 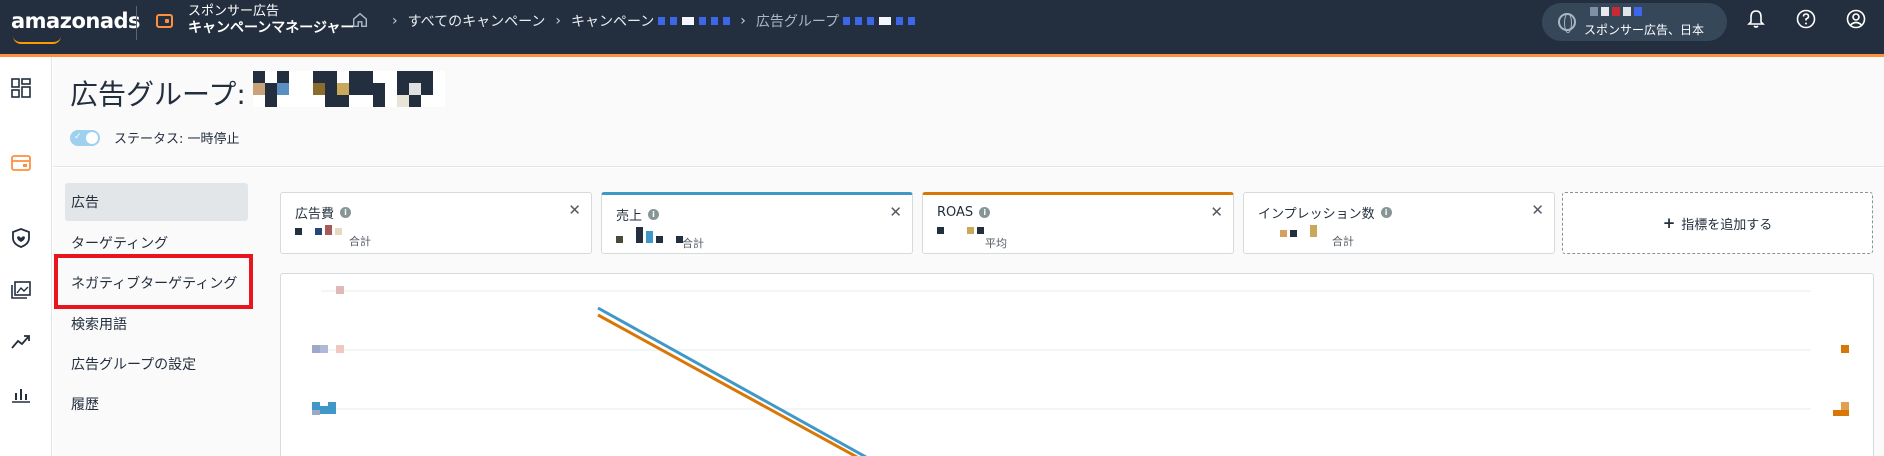 I want to click on page-title: 広告グループ:, so click(x=158, y=94).